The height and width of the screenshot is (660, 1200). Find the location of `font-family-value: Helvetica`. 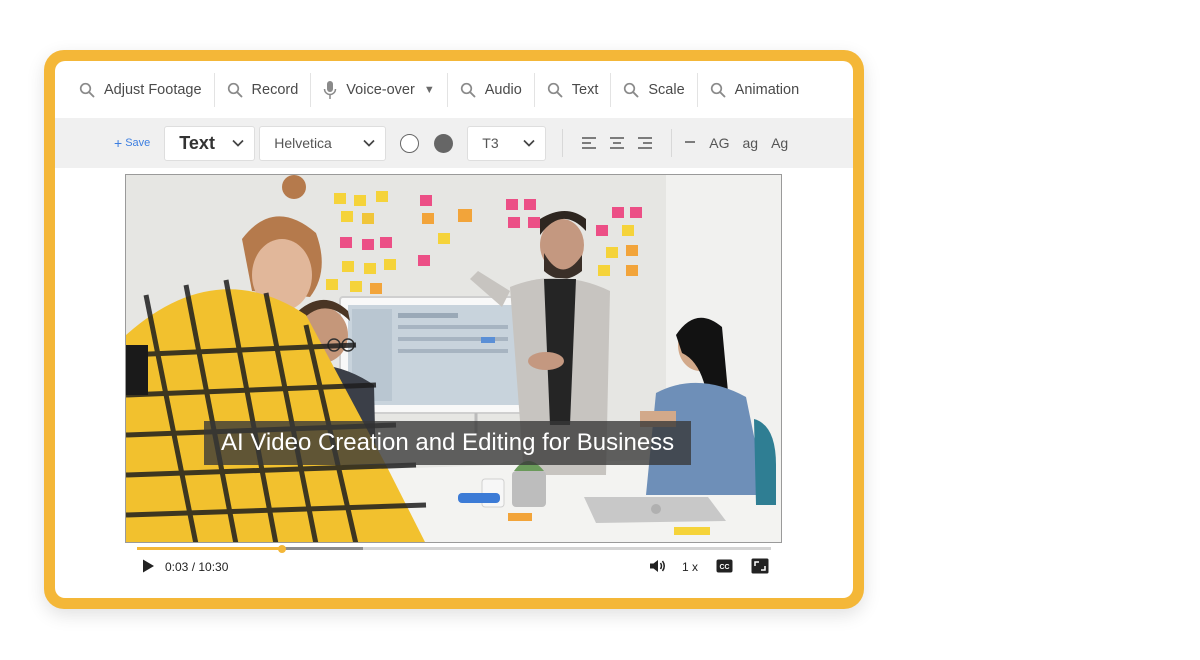

font-family-value: Helvetica is located at coordinates (303, 143).